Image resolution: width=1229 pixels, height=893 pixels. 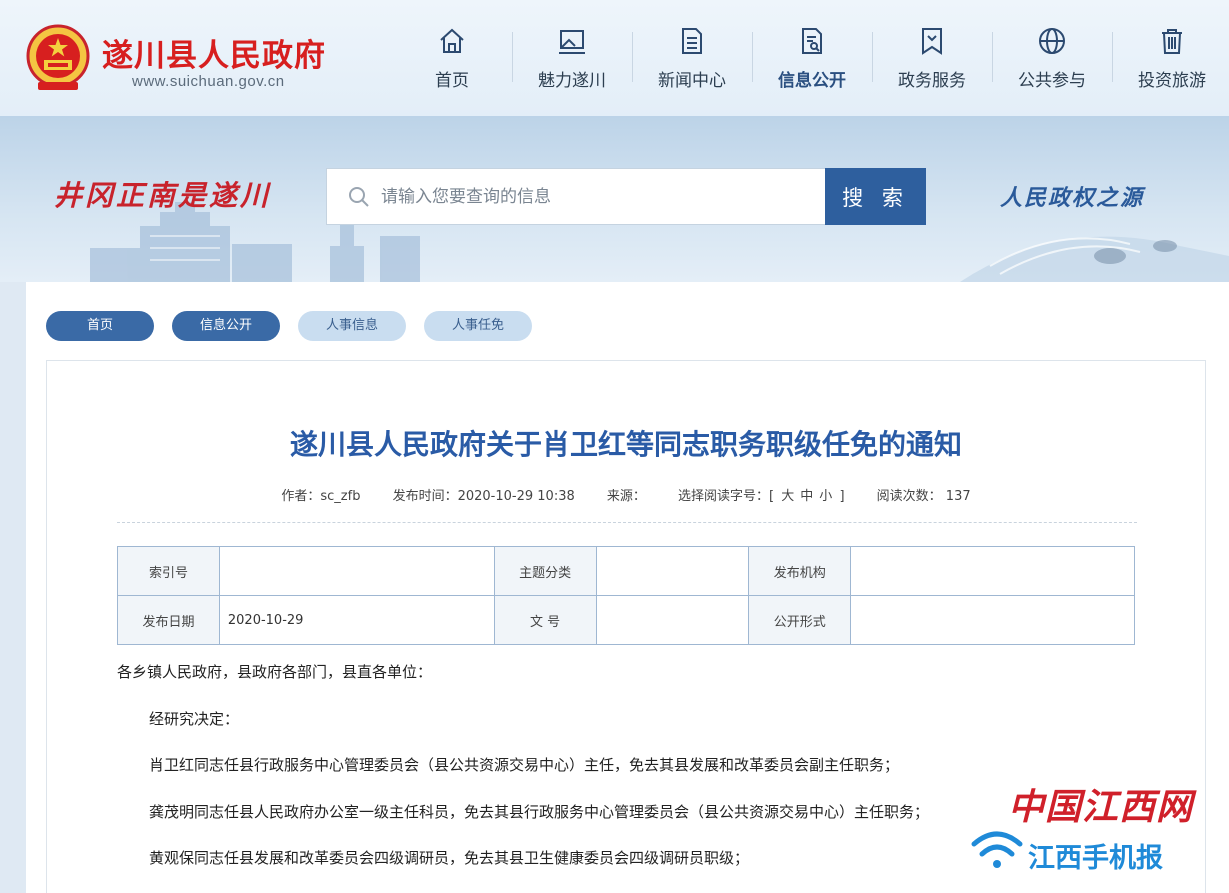 I want to click on value-publisher, so click(x=992, y=571).